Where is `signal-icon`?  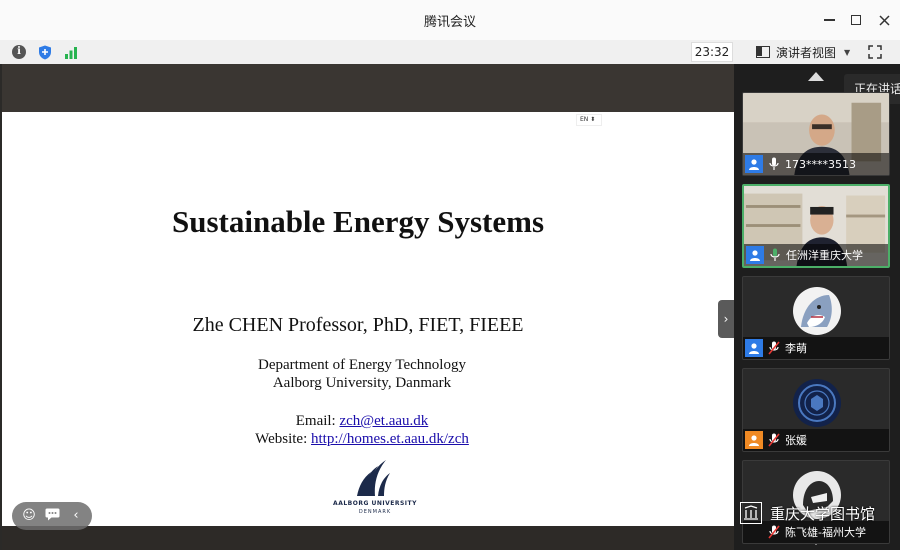 signal-icon is located at coordinates (71, 52).